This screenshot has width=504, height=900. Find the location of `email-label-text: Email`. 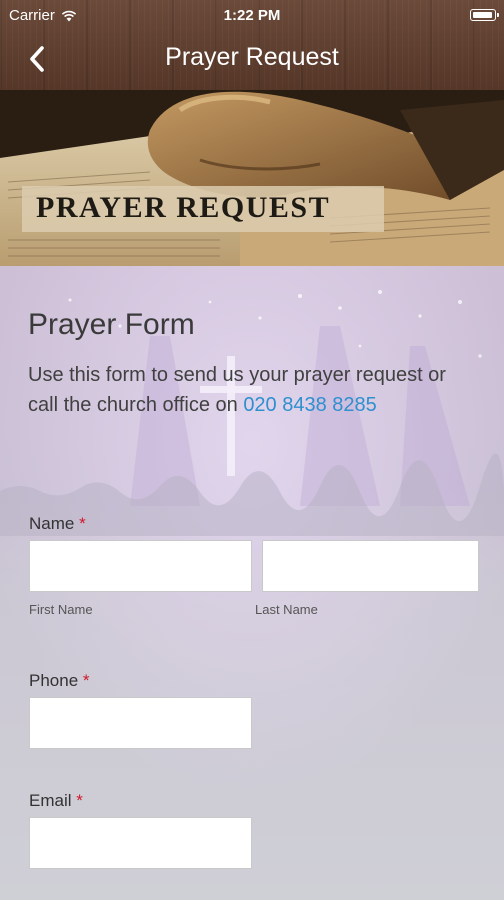

email-label-text: Email is located at coordinates (50, 800).